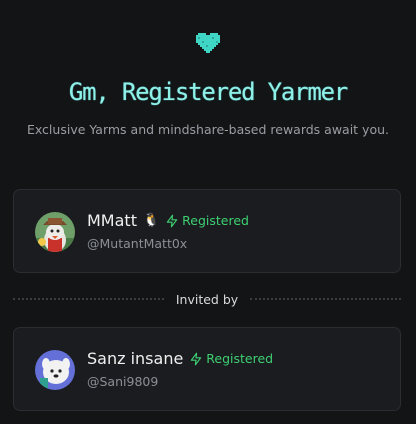 This screenshot has height=424, width=416. Describe the element at coordinates (325, 299) in the screenshot. I see `divider-line-right` at that location.